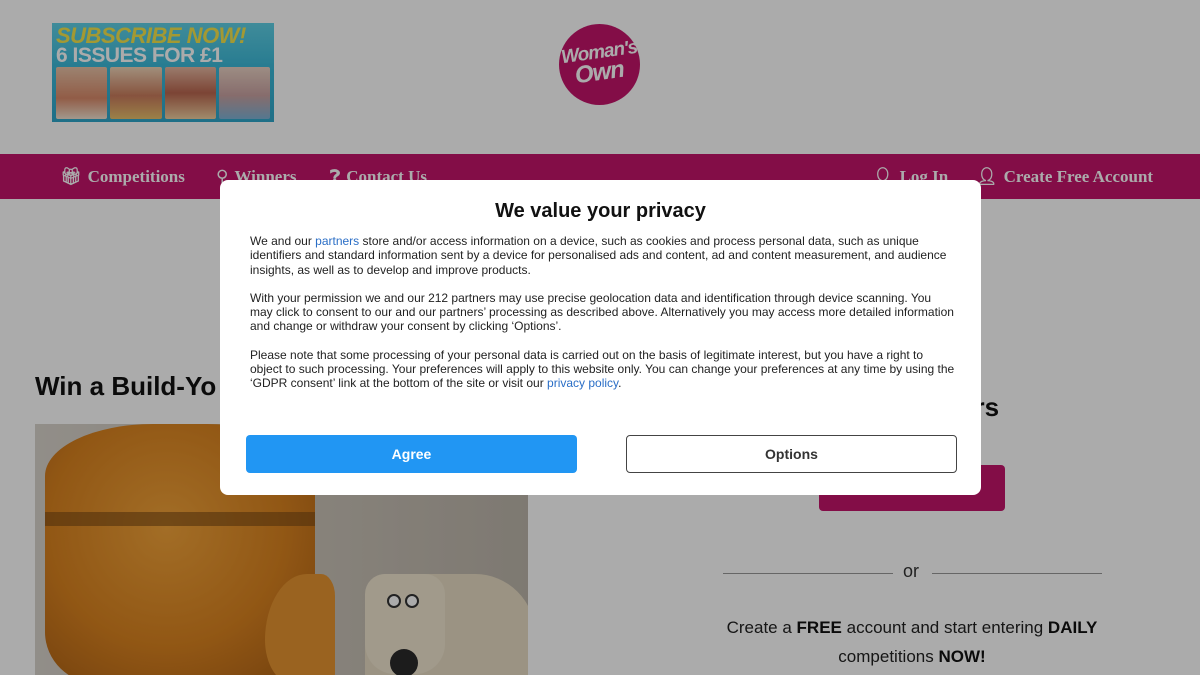  I want to click on partners-link: partners, so click(337, 241).